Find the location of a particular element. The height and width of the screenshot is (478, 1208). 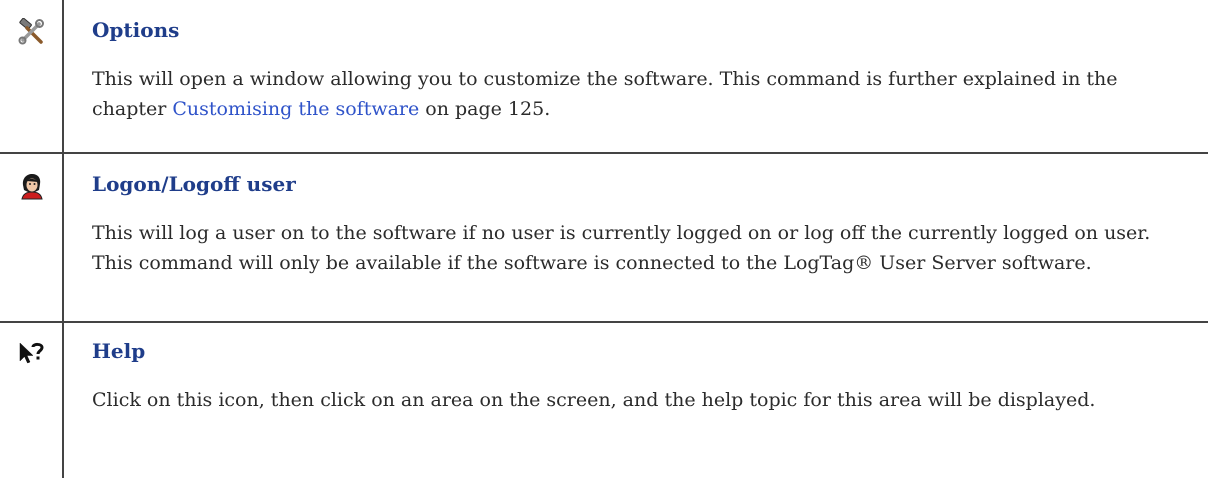

tools-icon is located at coordinates (31, 32).